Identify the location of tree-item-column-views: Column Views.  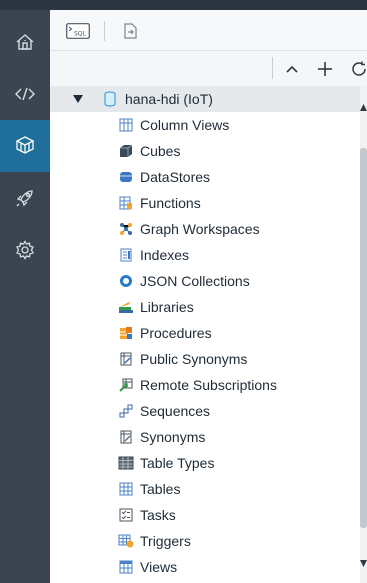
(205, 125).